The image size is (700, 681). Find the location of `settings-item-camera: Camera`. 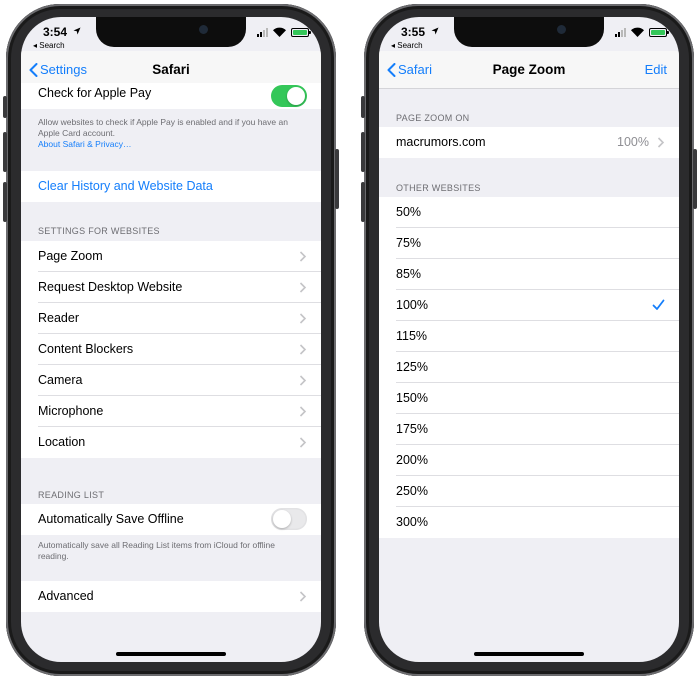

settings-item-camera: Camera is located at coordinates (171, 380).